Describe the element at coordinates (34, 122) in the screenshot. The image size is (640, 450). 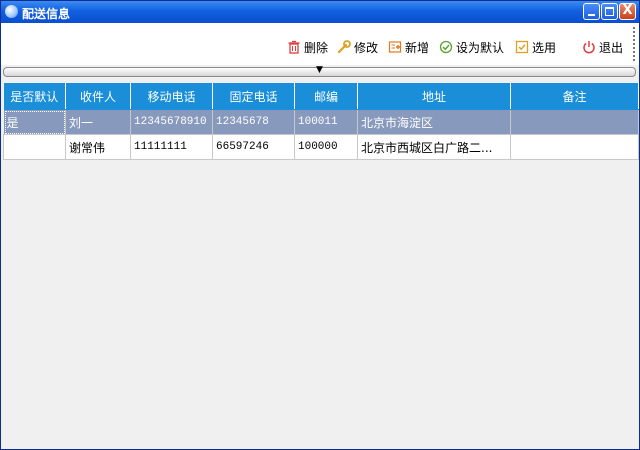
I see `cell-is-default: 是` at that location.